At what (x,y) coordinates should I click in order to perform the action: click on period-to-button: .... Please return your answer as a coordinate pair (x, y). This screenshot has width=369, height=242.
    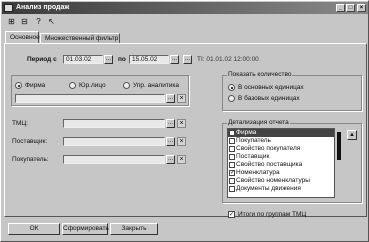
    Looking at the image, I should click on (174, 59).